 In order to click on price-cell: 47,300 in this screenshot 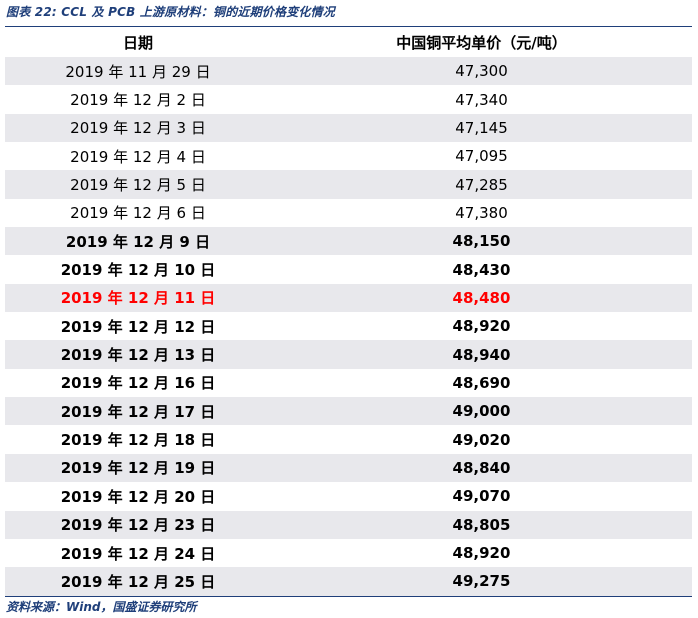, I will do `click(481, 71)`.